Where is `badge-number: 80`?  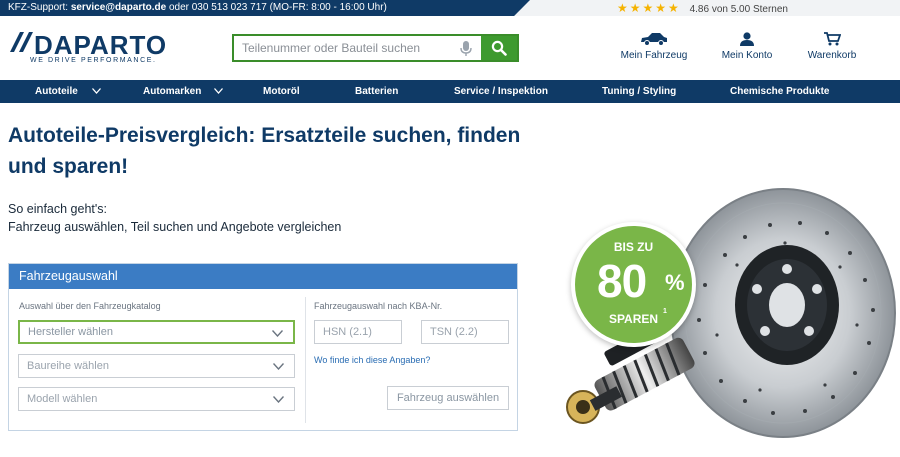
badge-number: 80 is located at coordinates (622, 281).